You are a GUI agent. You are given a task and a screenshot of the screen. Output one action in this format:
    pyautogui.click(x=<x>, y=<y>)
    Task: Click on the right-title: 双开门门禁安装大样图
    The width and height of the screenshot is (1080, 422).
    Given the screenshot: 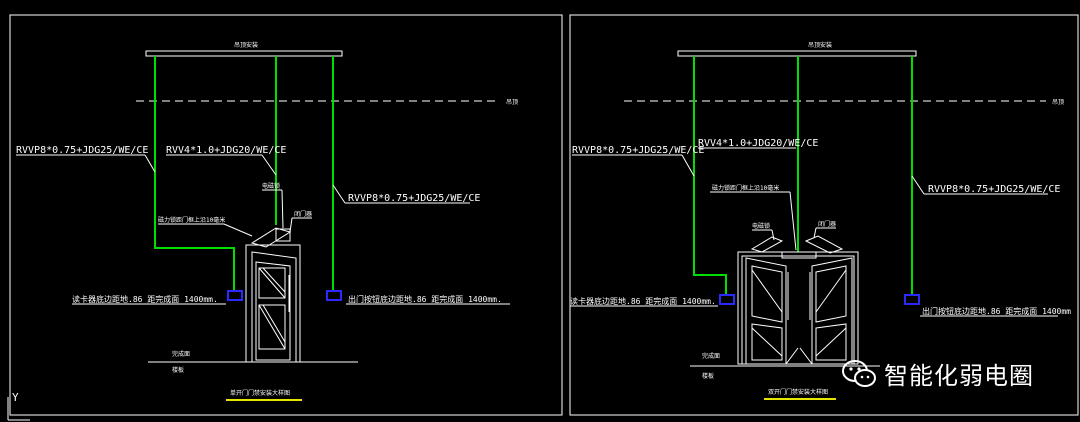 What is the action you would take?
    pyautogui.click(x=798, y=392)
    